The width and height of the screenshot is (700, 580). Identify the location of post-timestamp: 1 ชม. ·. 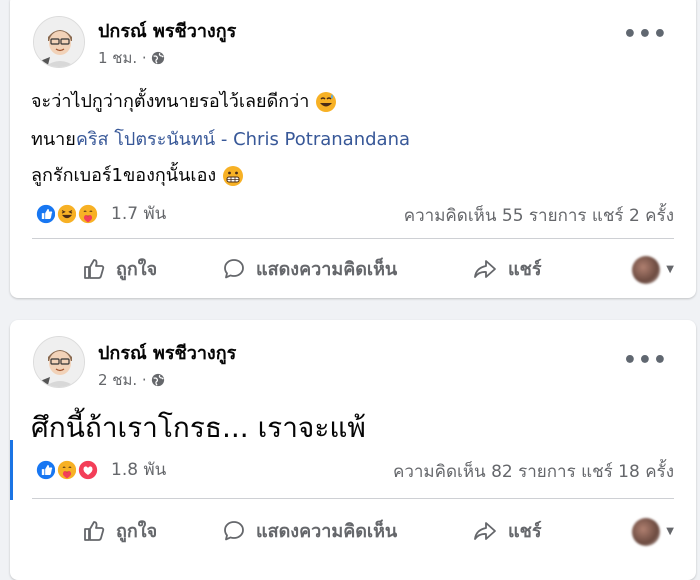
(131, 58).